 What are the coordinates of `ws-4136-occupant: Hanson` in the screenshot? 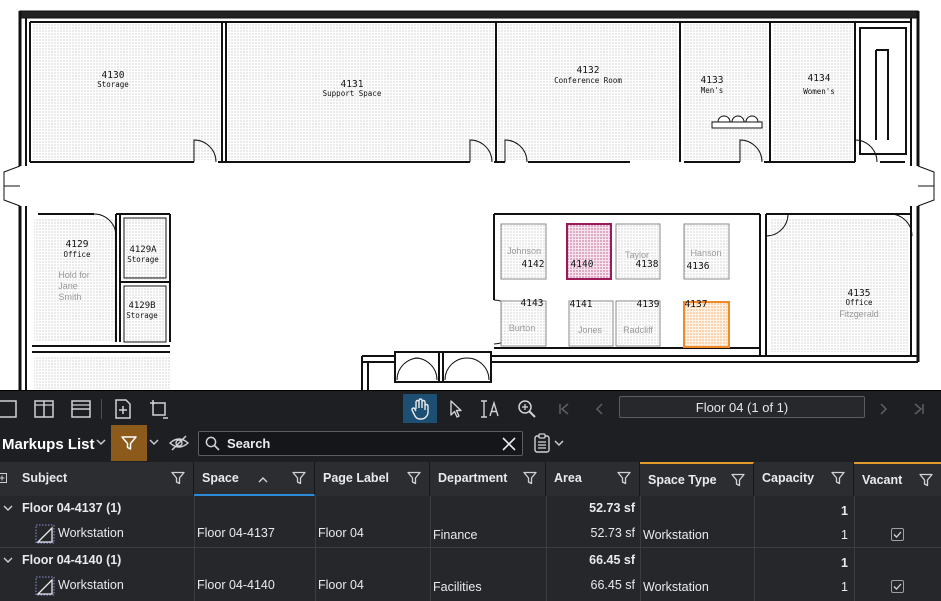 It's located at (705, 253).